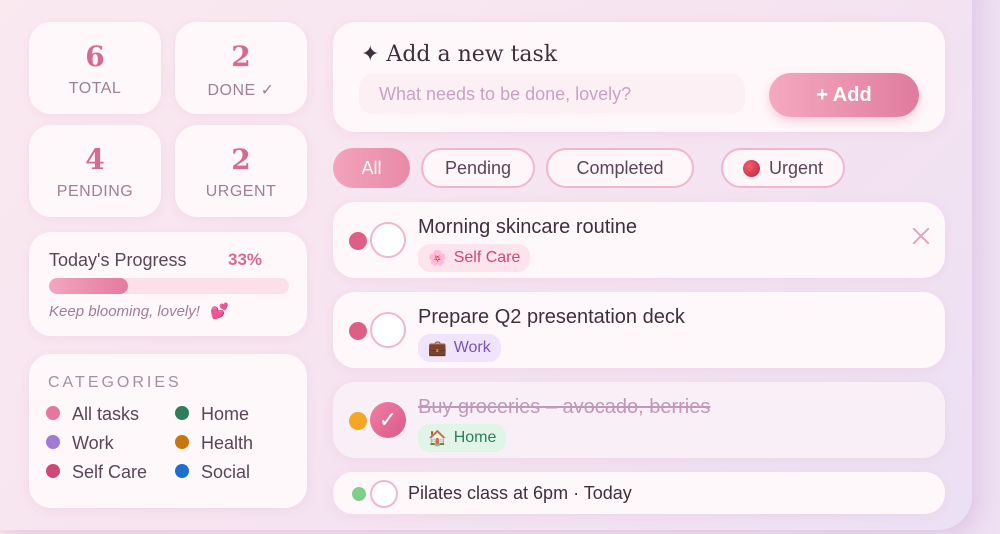  I want to click on category-label: Social, so click(226, 472).